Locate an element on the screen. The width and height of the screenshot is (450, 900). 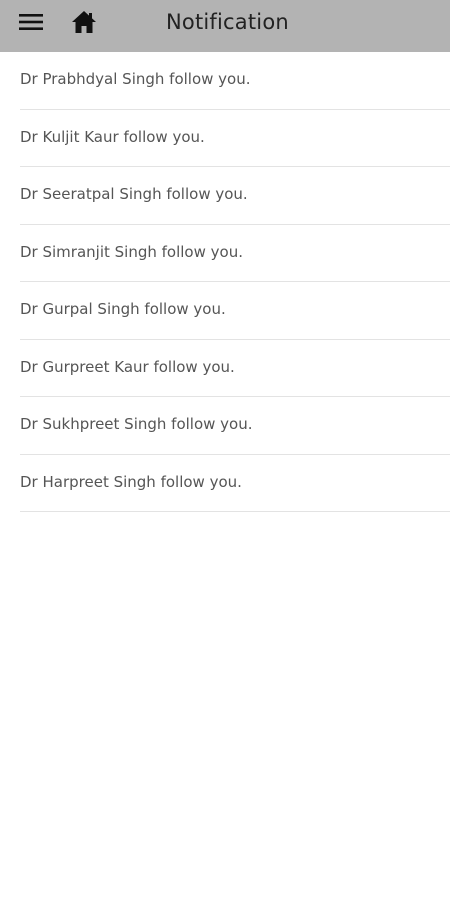
home-icon is located at coordinates (84, 22).